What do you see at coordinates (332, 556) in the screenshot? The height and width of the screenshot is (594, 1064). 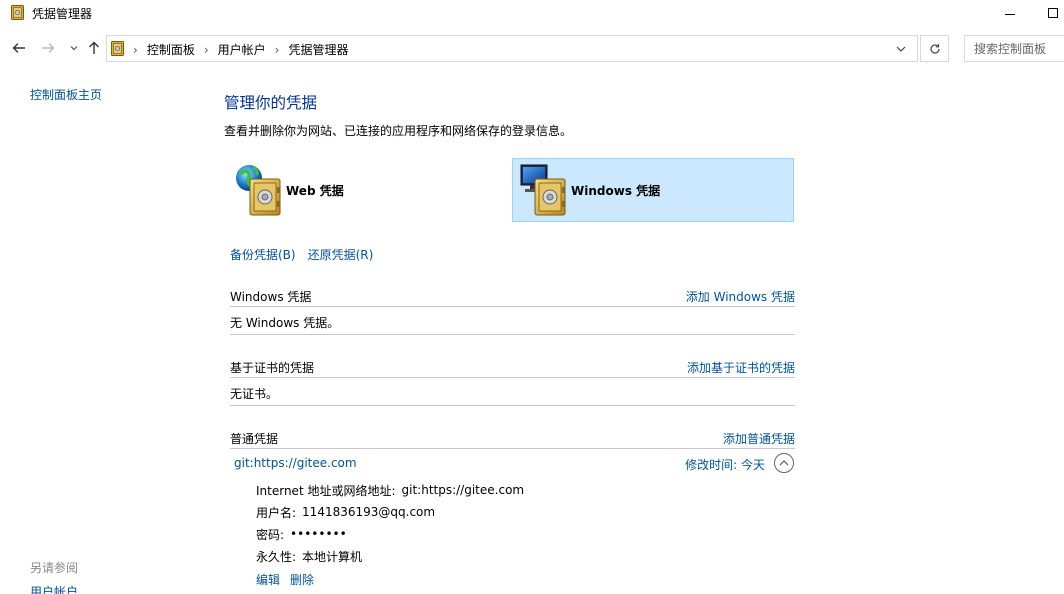 I see `persistence-value: 本地计算机` at bounding box center [332, 556].